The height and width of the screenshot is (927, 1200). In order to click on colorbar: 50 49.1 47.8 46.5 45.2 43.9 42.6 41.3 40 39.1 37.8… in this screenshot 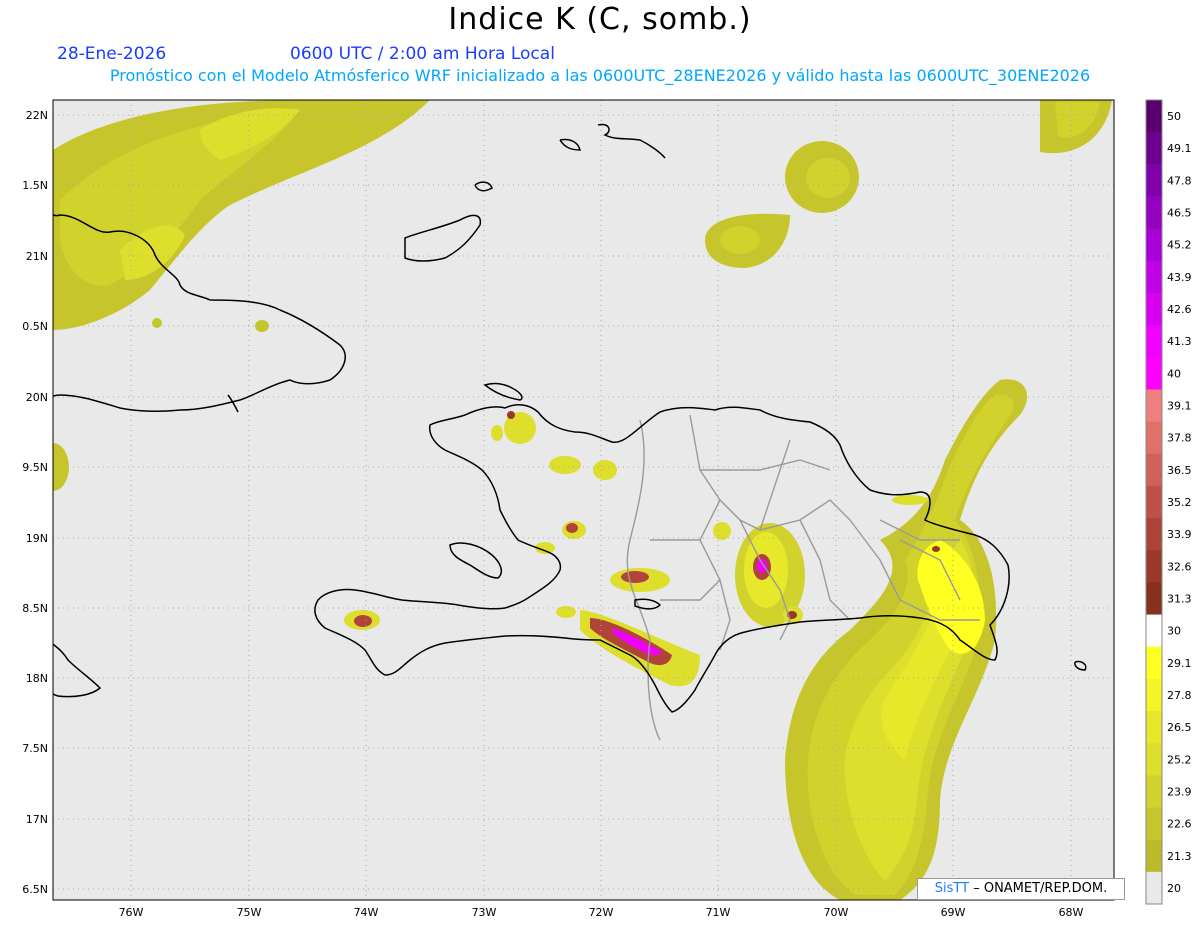, I will do `click(1168, 502)`.